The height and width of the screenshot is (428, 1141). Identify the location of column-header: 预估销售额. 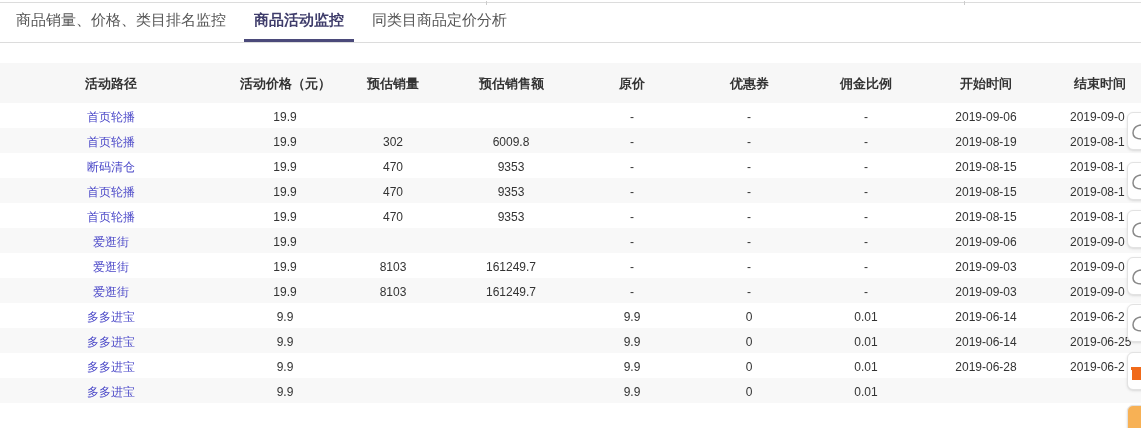
(511, 83).